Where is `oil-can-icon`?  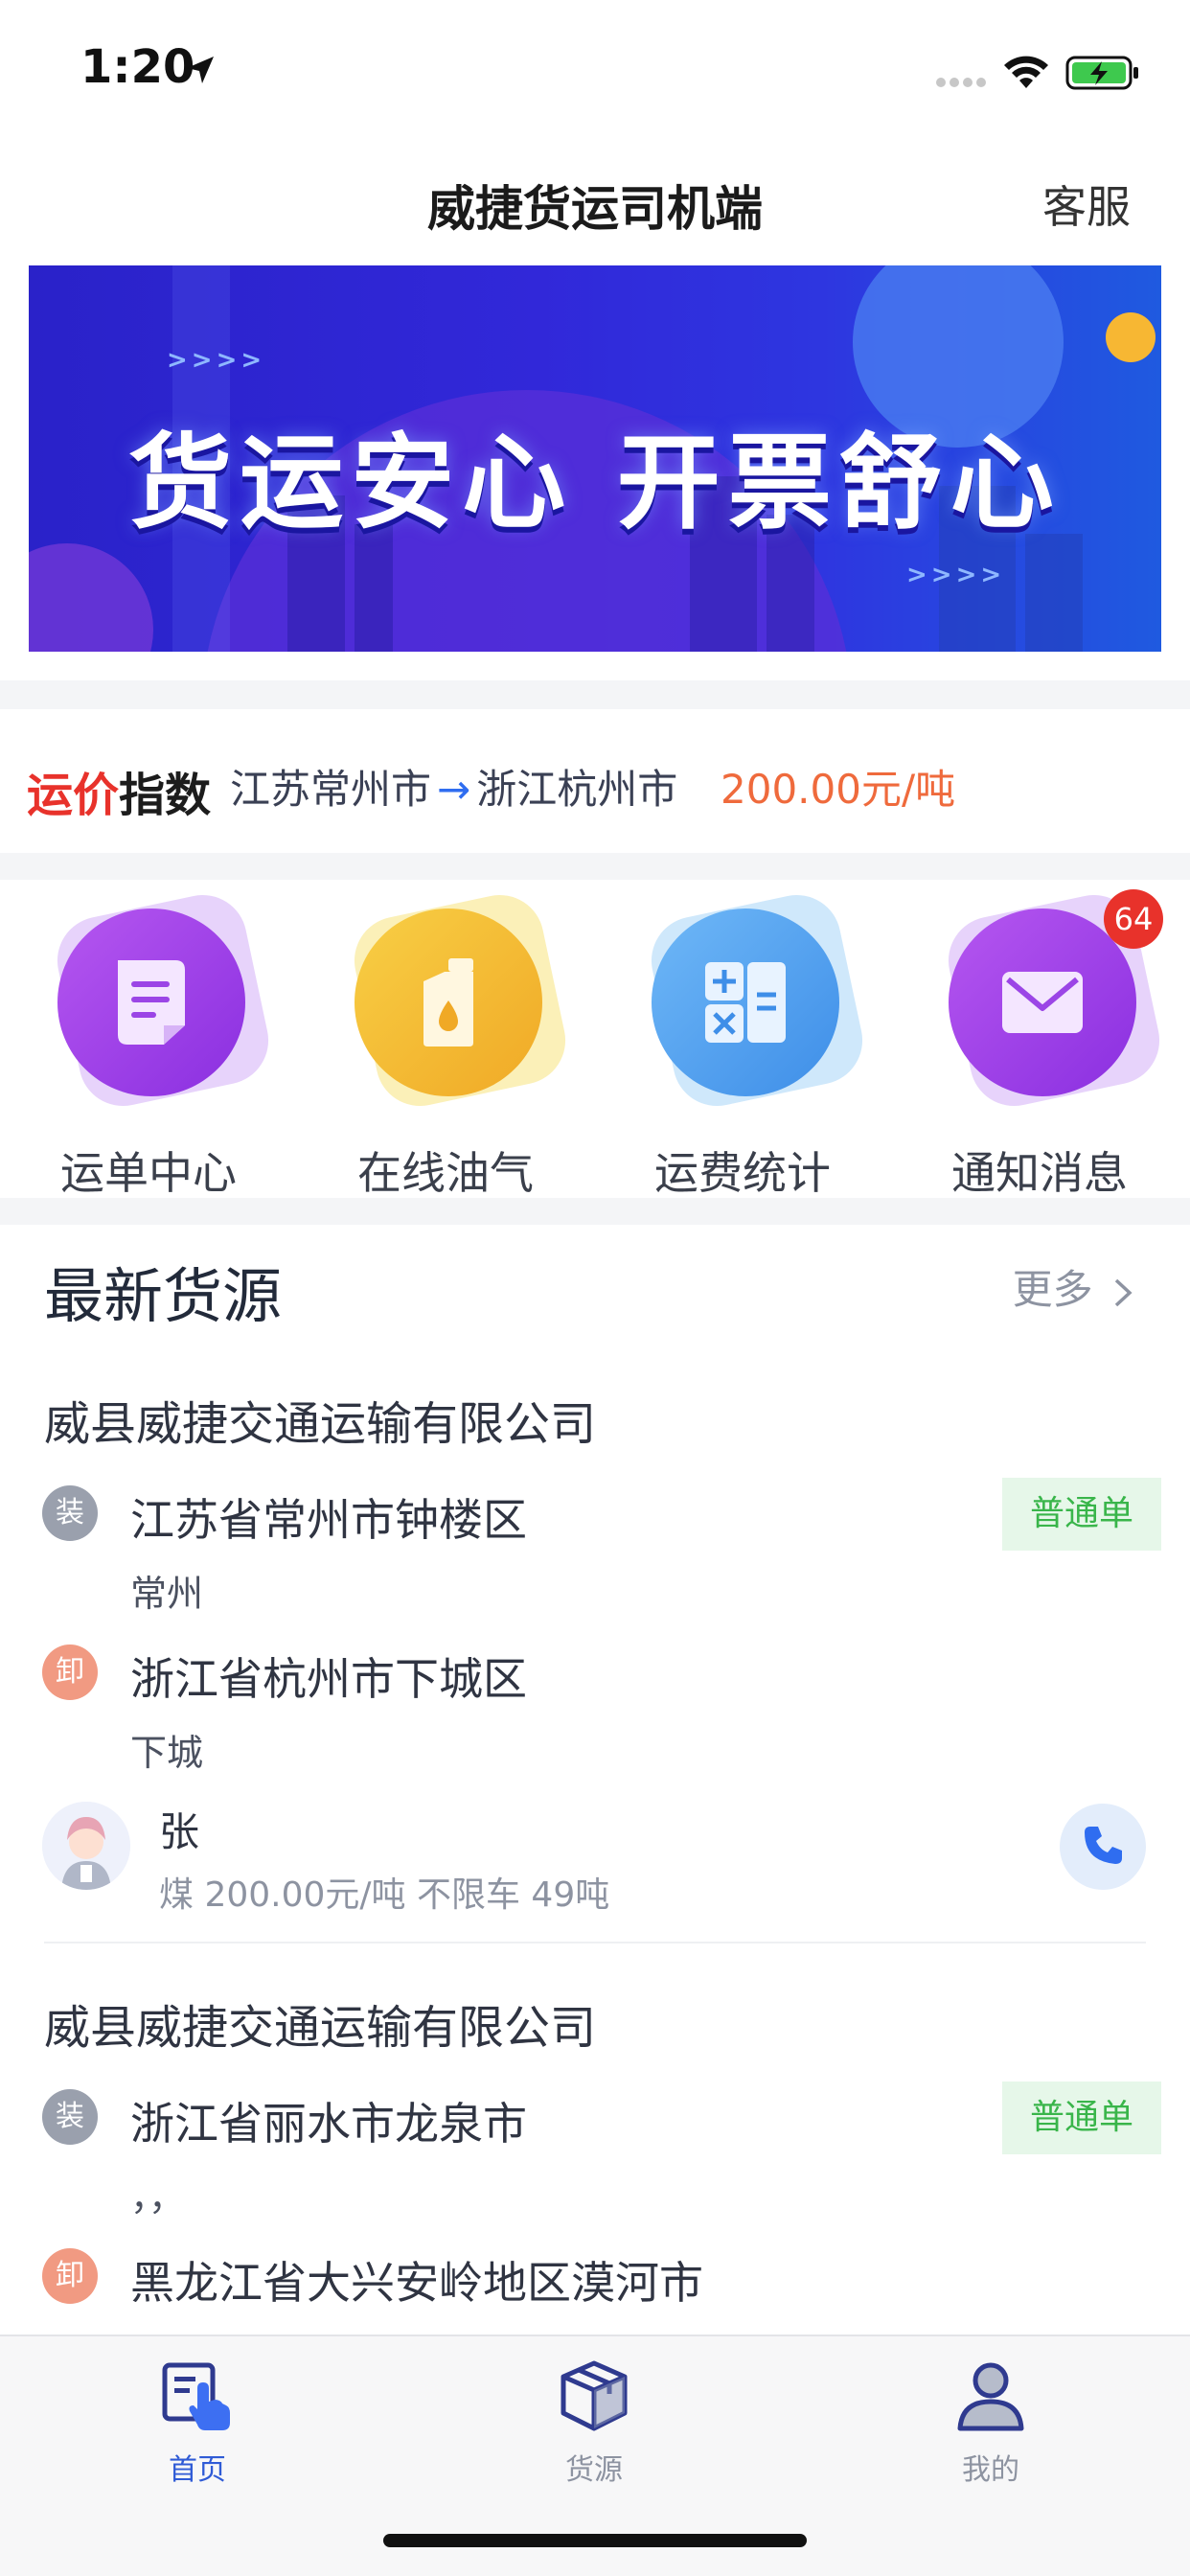
oil-can-icon is located at coordinates (449, 1002).